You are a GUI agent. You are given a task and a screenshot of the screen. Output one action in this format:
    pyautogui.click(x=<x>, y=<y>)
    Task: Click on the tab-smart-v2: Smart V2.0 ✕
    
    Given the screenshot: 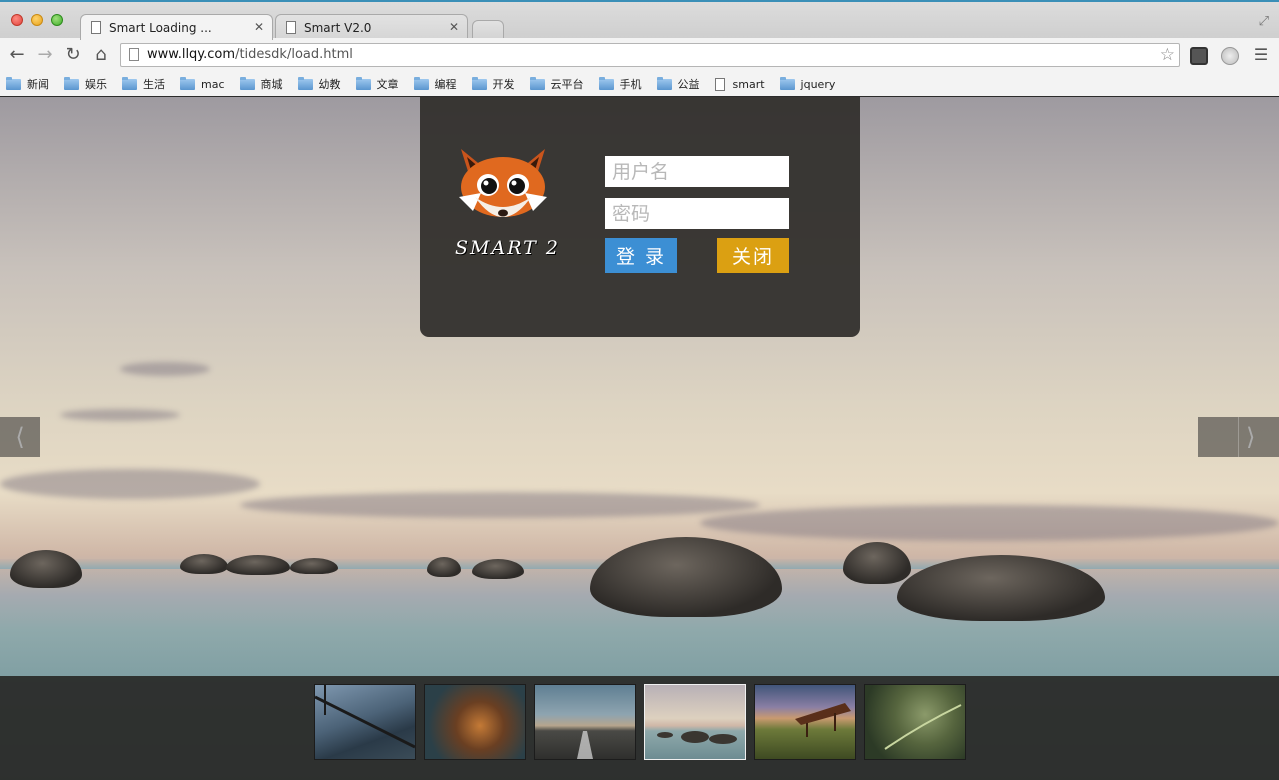 What is the action you would take?
    pyautogui.click(x=371, y=27)
    